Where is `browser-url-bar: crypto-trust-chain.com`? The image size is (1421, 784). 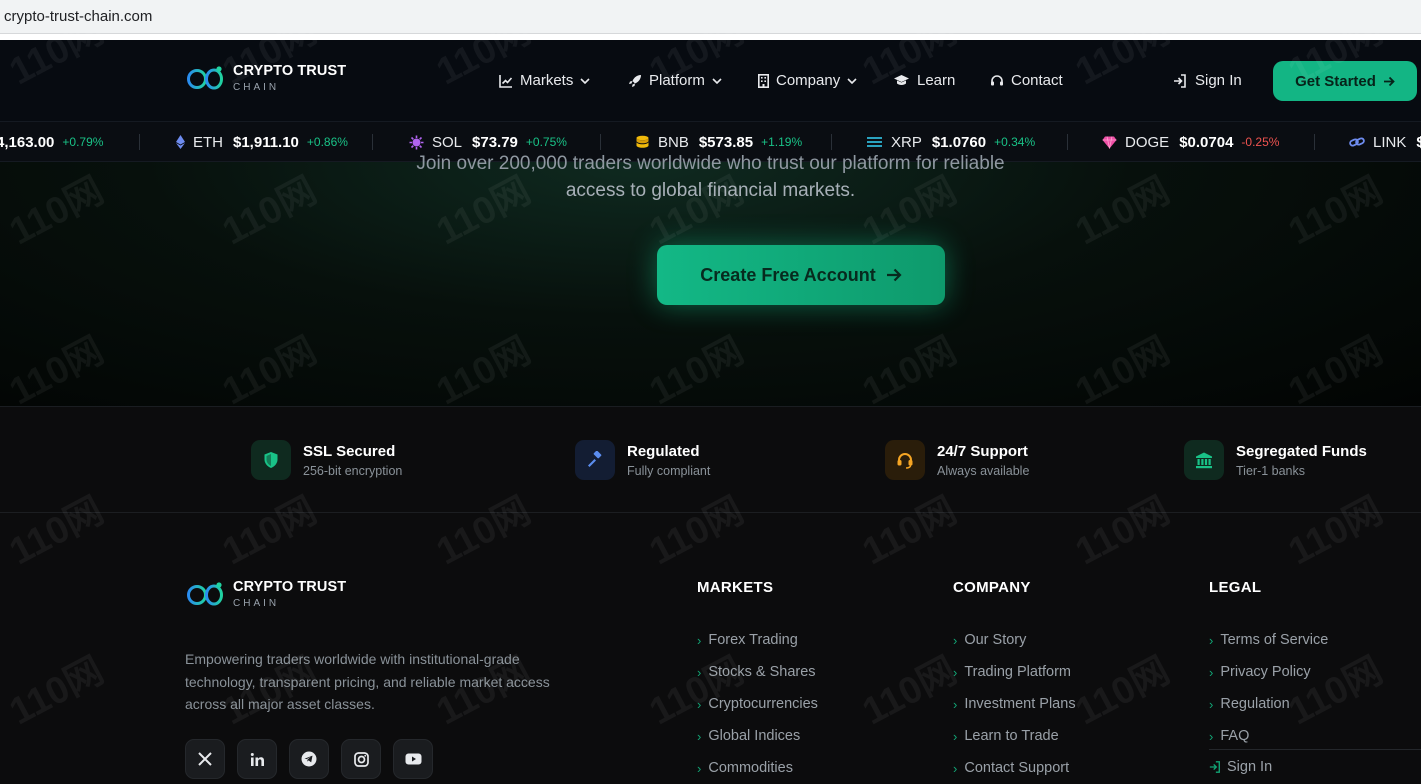
browser-url-bar: crypto-trust-chain.com is located at coordinates (710, 17).